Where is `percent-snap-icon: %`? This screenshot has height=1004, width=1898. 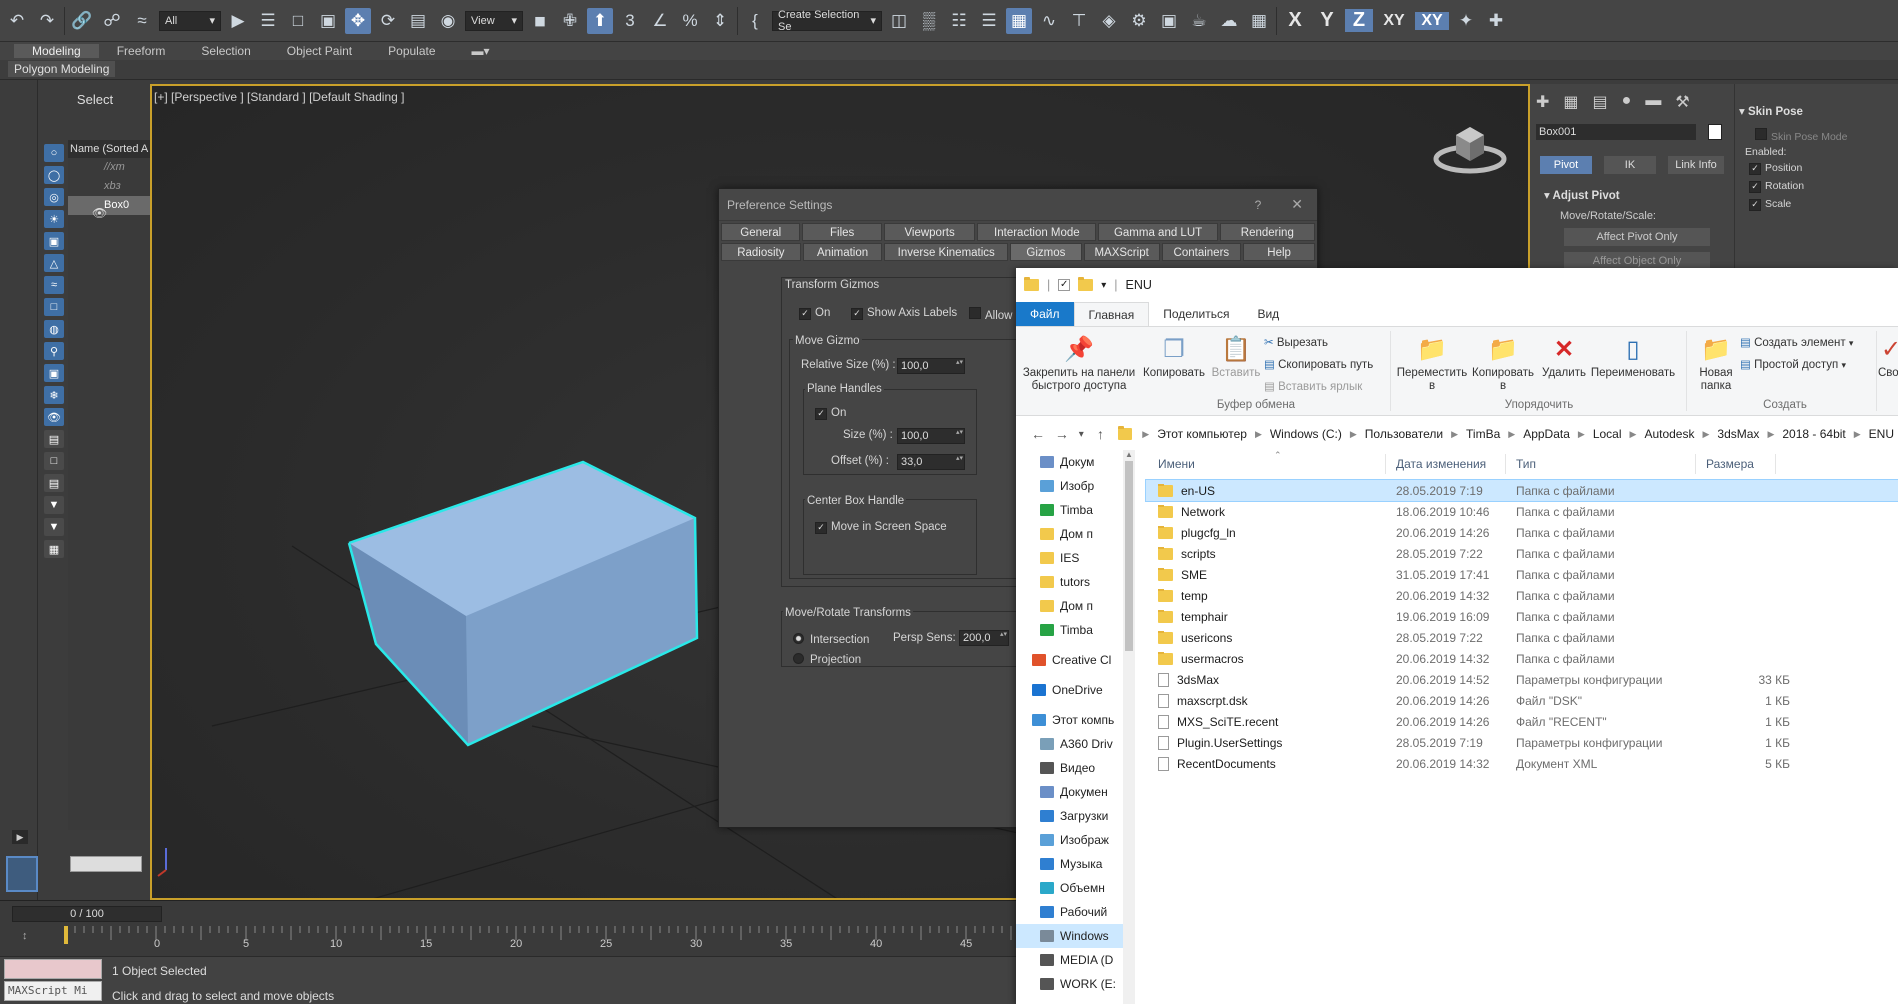
percent-snap-icon: % is located at coordinates (690, 21).